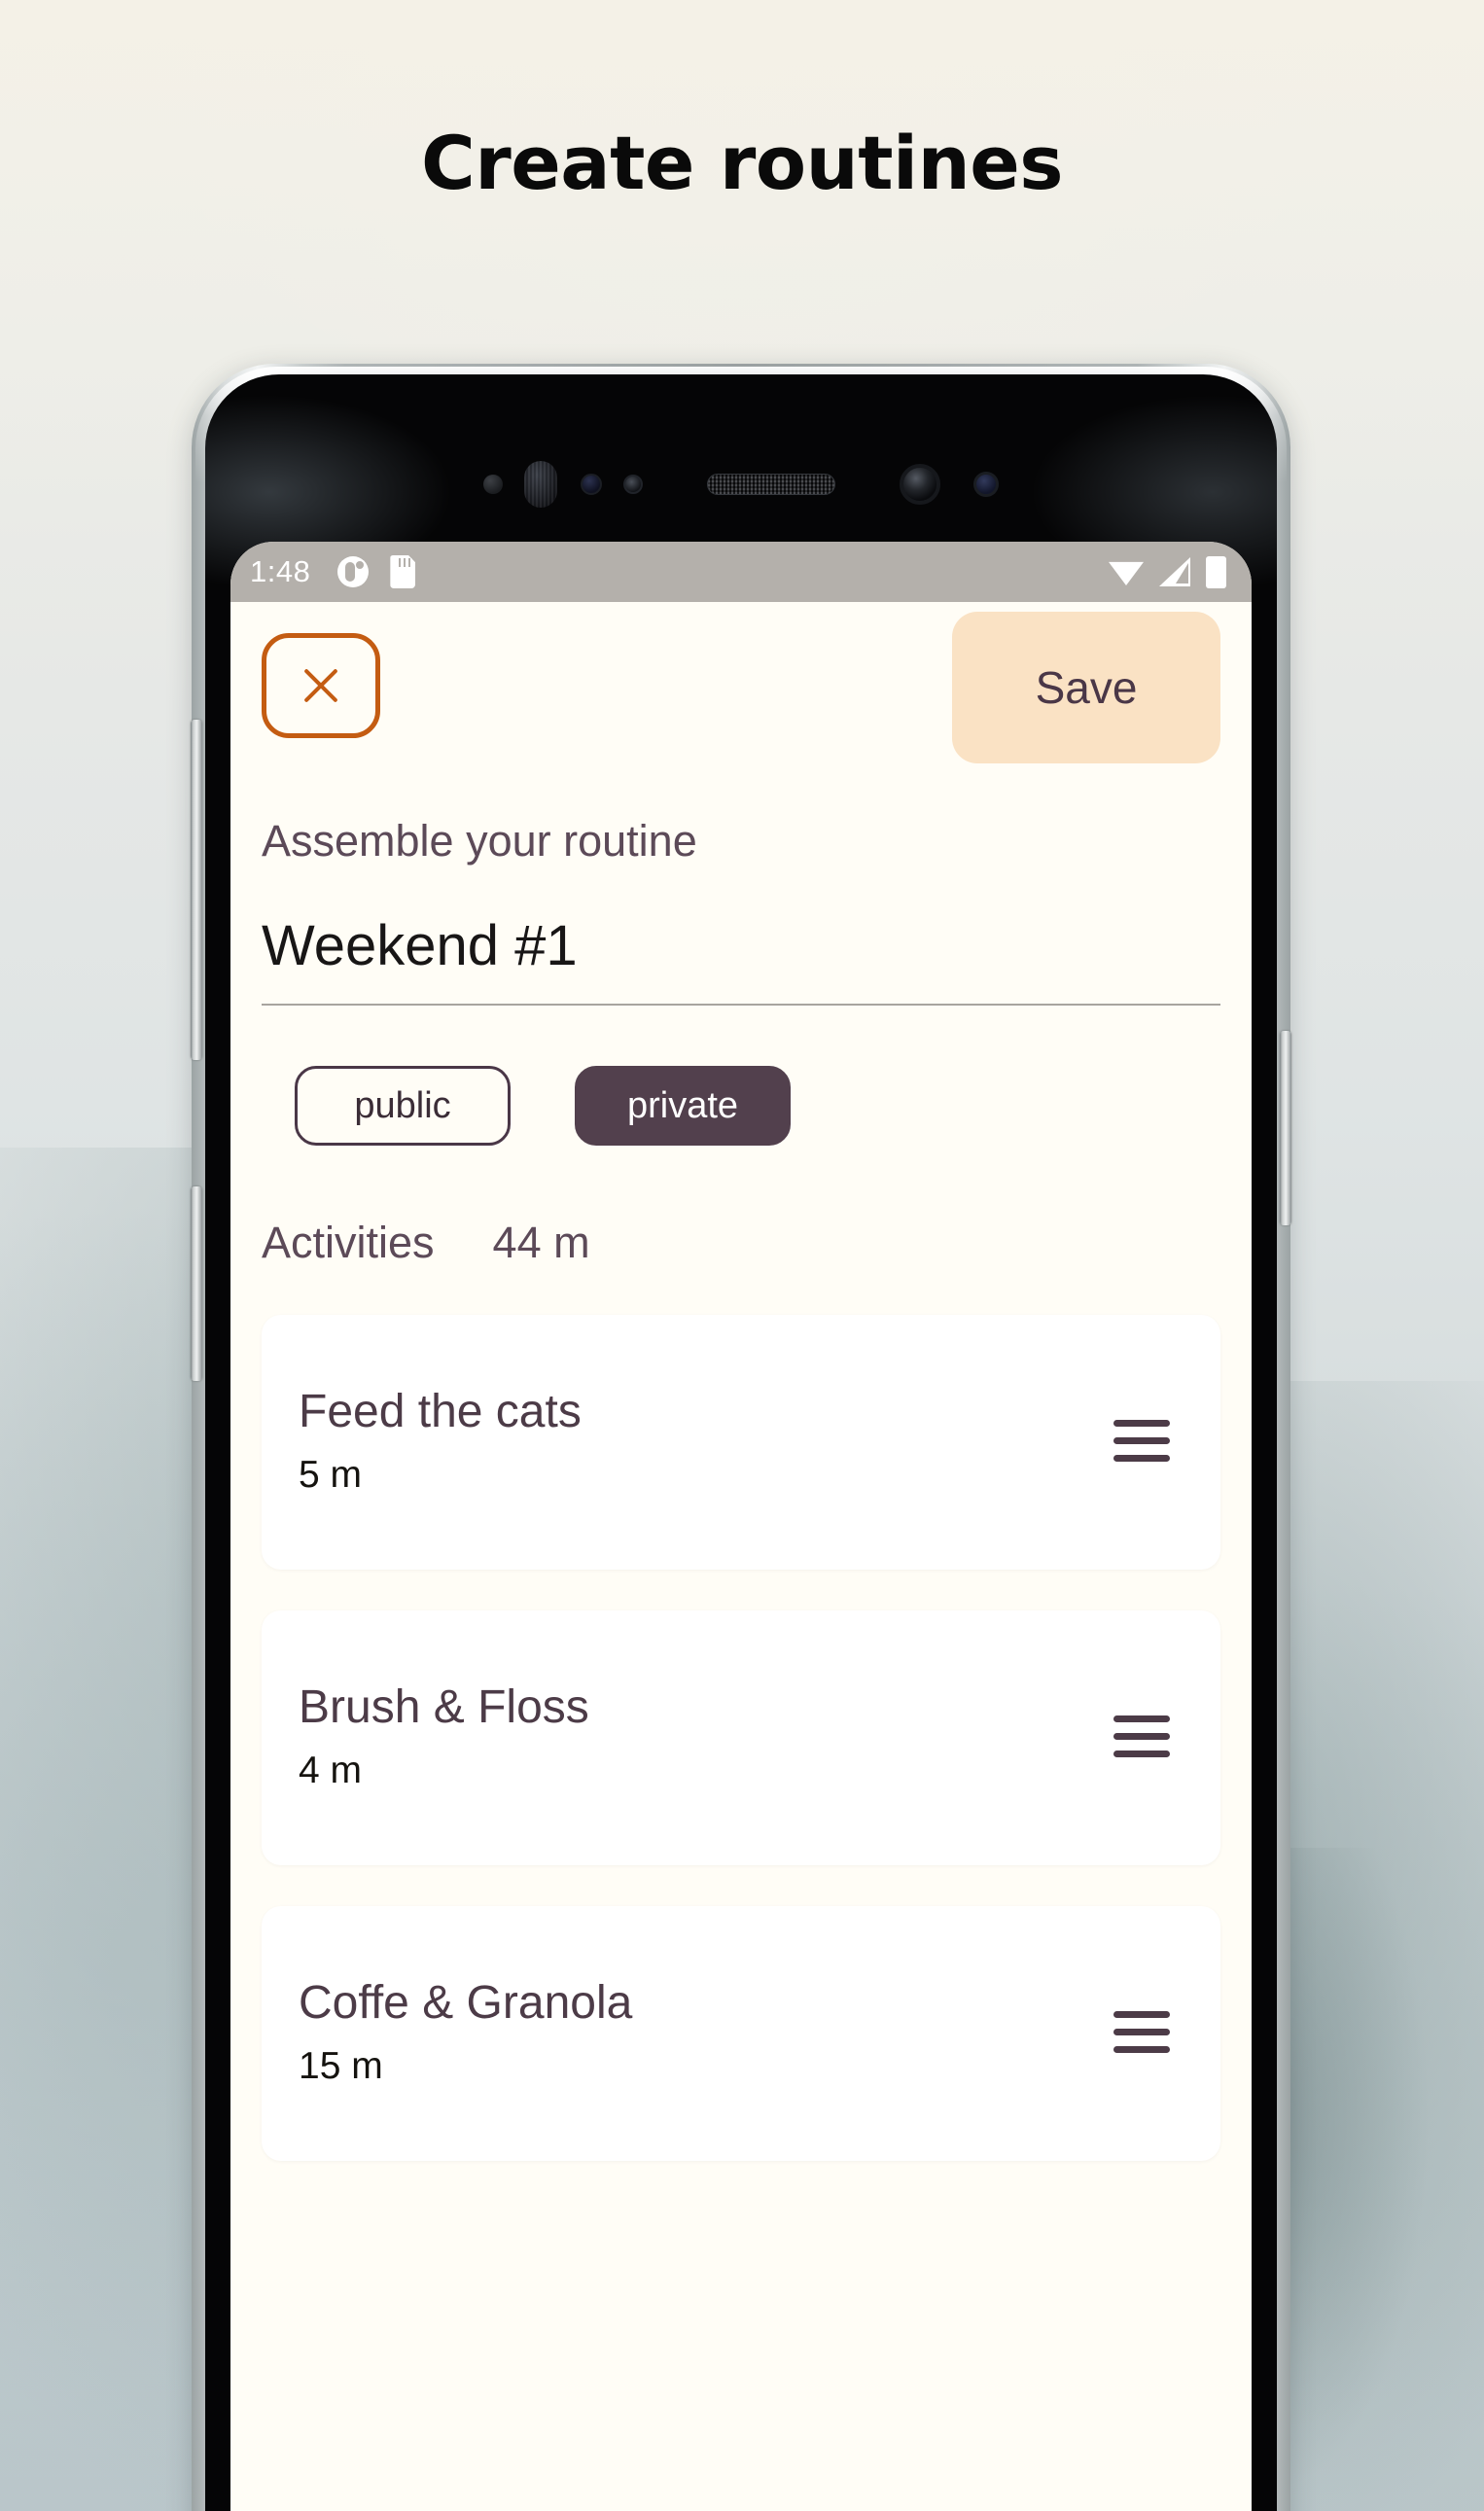  What do you see at coordinates (349, 1242) in the screenshot?
I see `activities-label: Activities` at bounding box center [349, 1242].